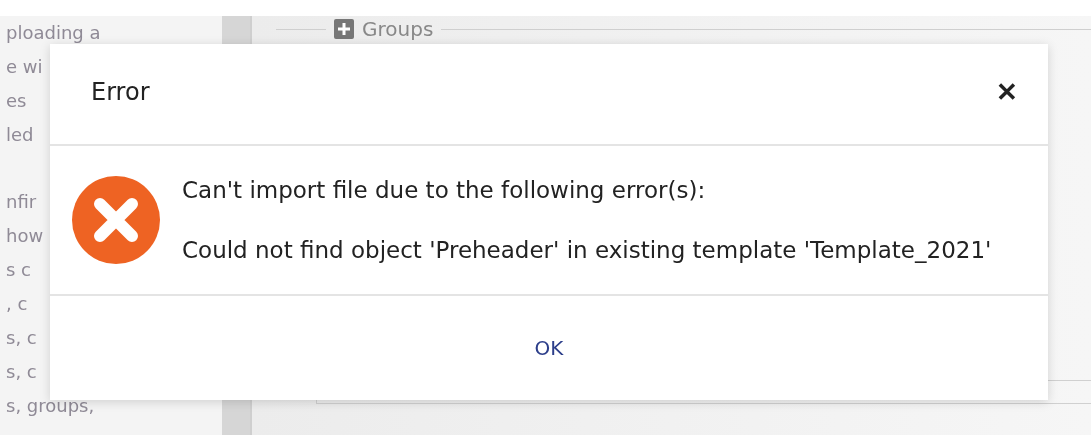 This screenshot has height=435, width=1091. I want to click on error-message: Can't import file due to the following error(s):, so click(444, 190).